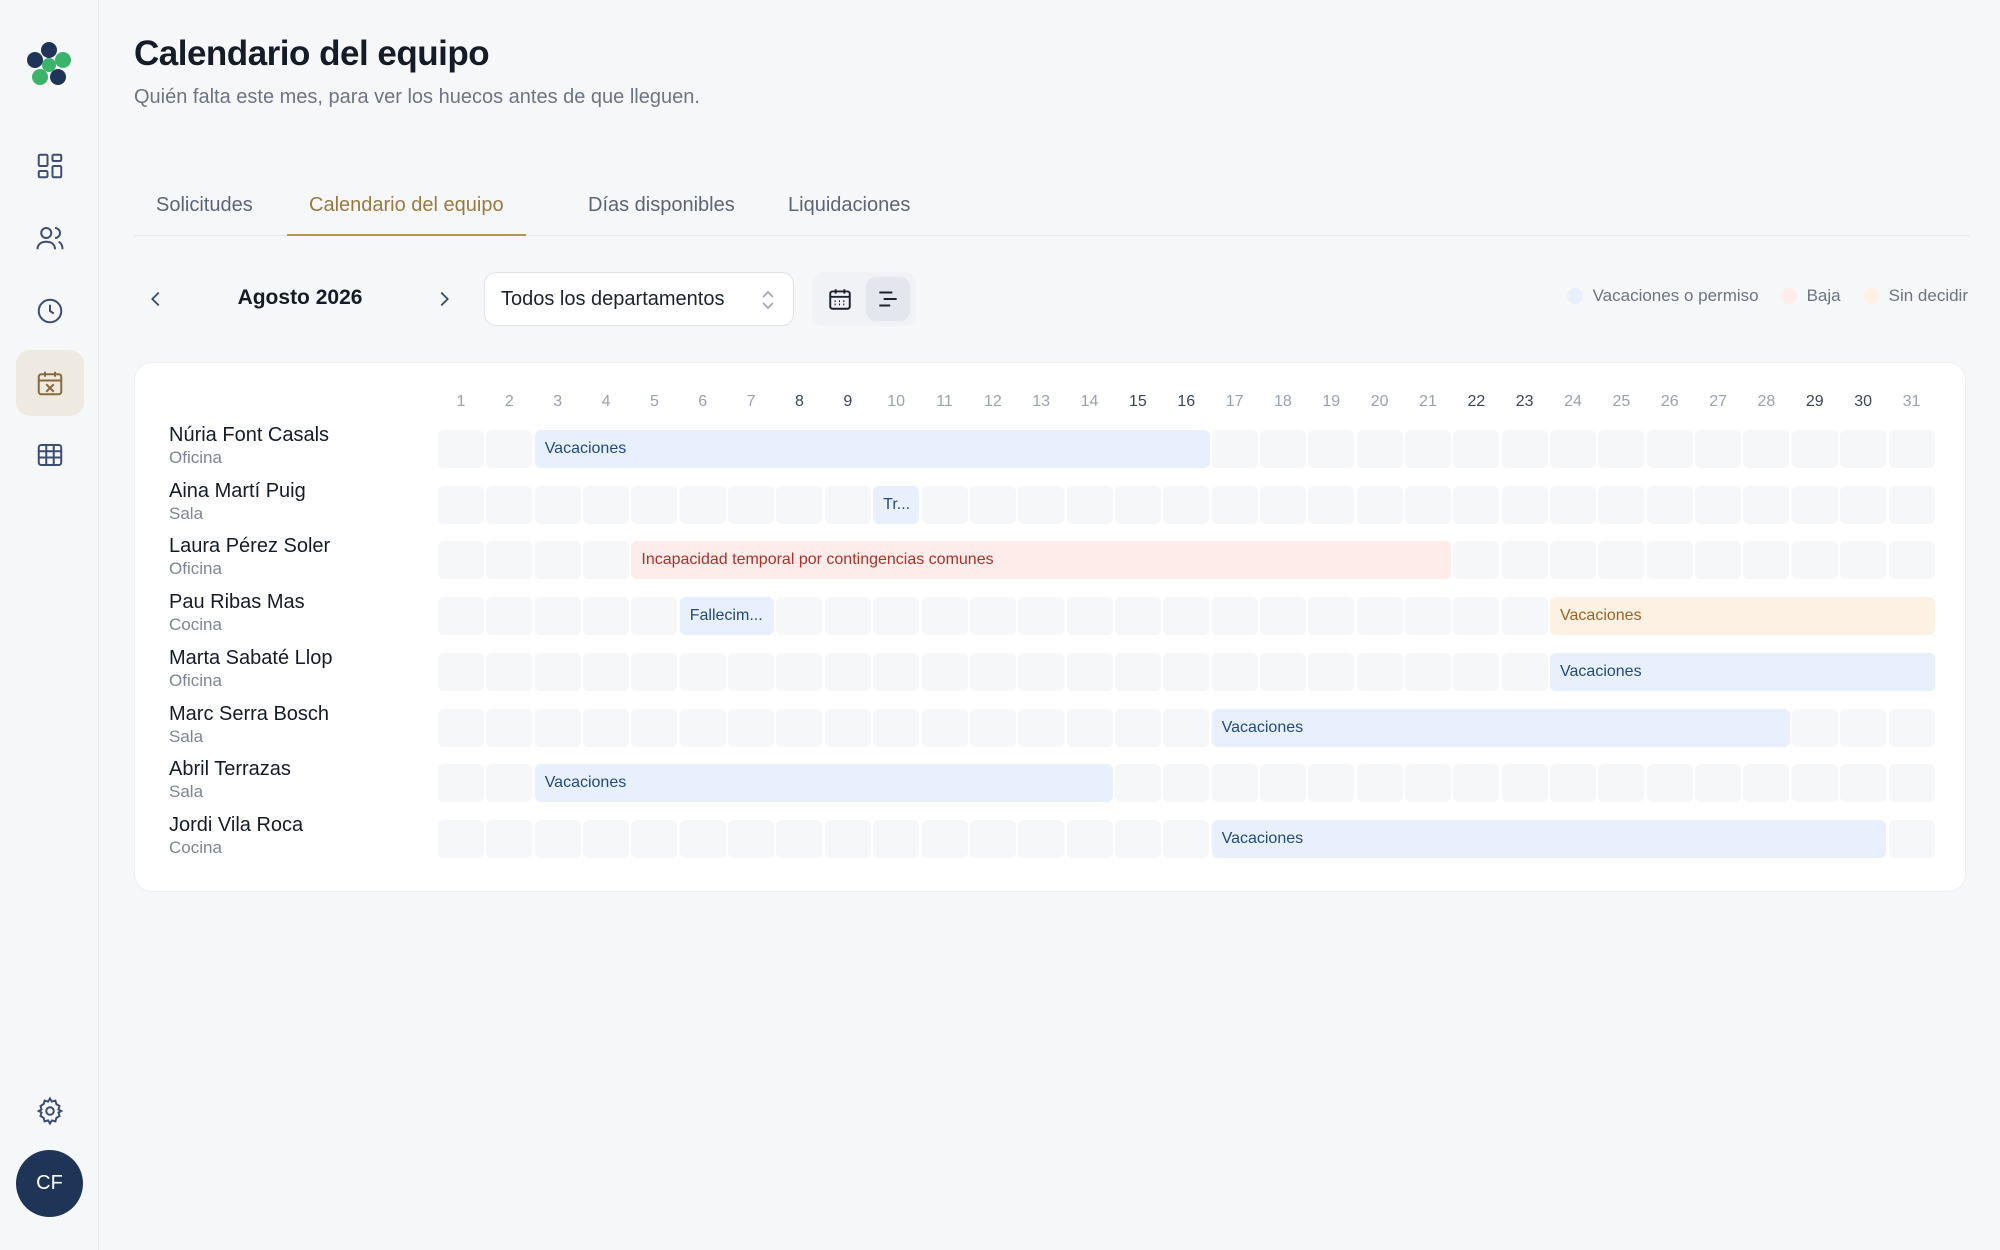  What do you see at coordinates (888, 299) in the screenshot?
I see `timeline-view-button` at bounding box center [888, 299].